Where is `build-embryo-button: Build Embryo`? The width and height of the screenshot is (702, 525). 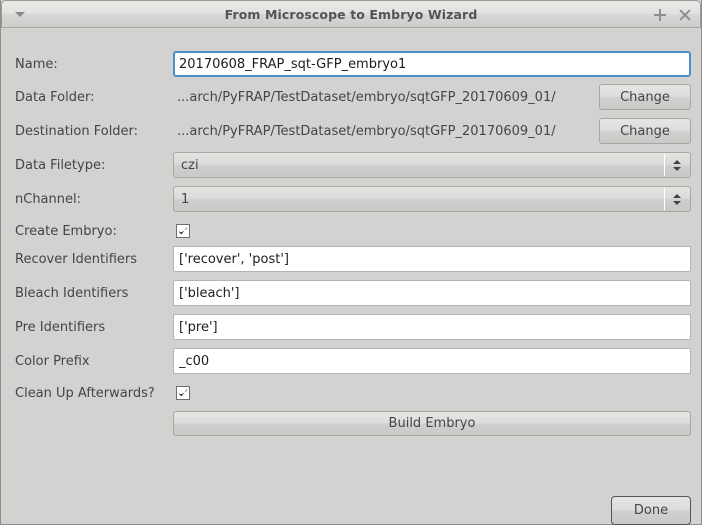 build-embryo-button: Build Embryo is located at coordinates (432, 423).